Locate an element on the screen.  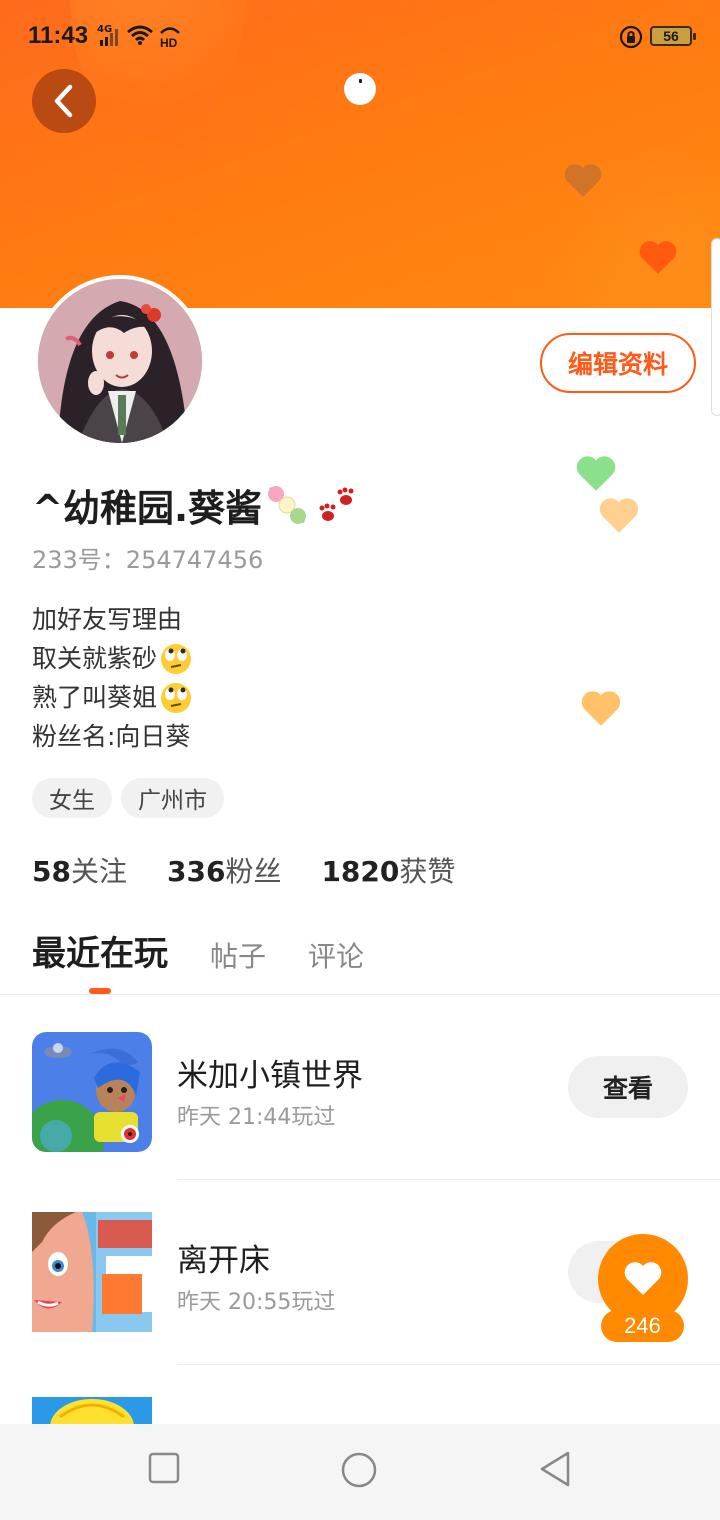
likes-stat: 1820获赞 is located at coordinates (388, 870).